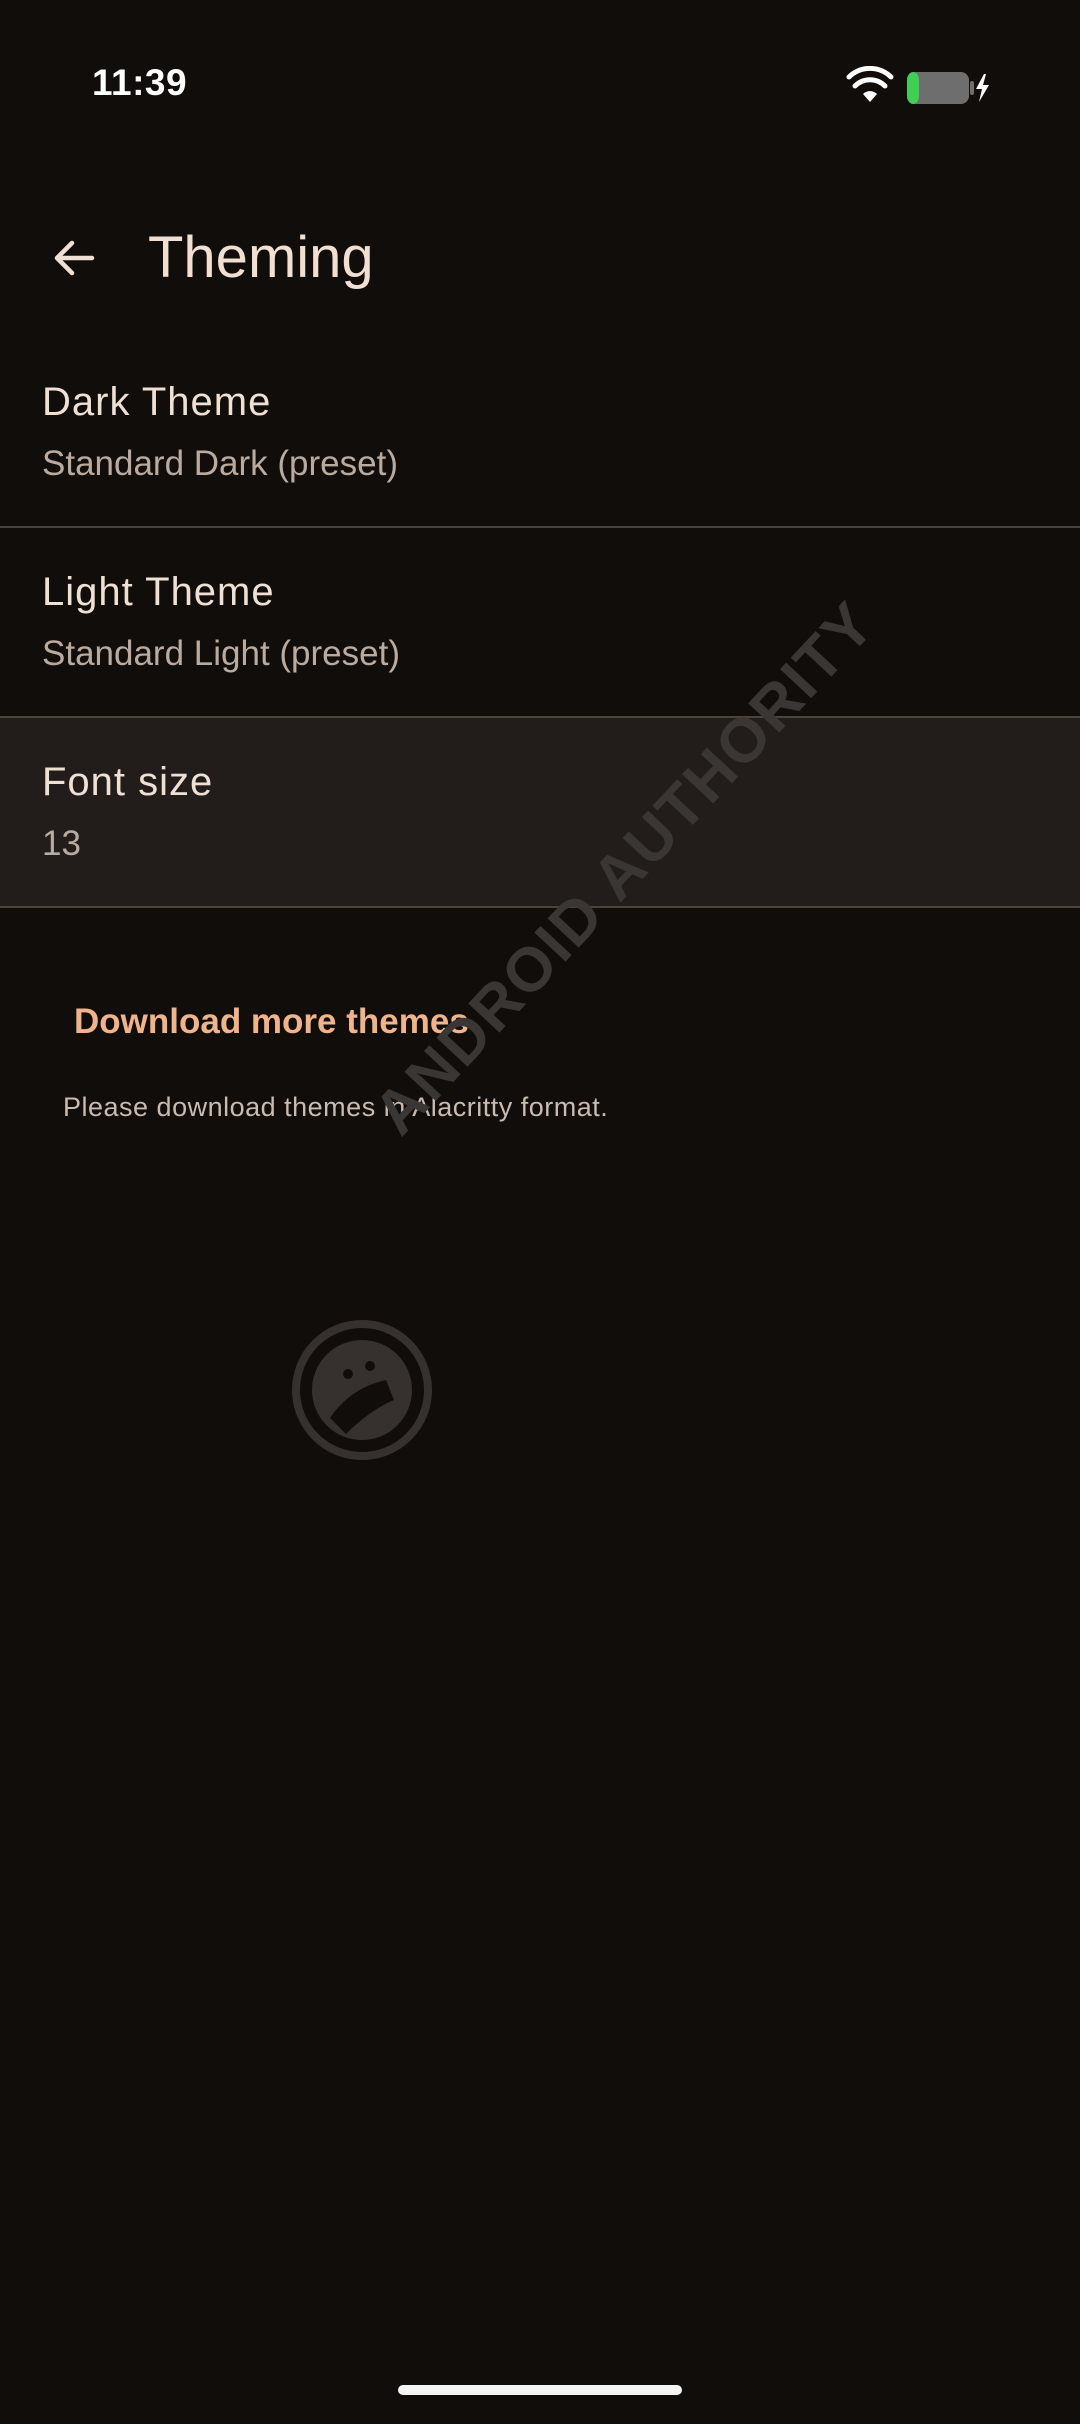  I want to click on dark-theme-setting: Dark Theme Standard Dark (preset), so click(540, 433).